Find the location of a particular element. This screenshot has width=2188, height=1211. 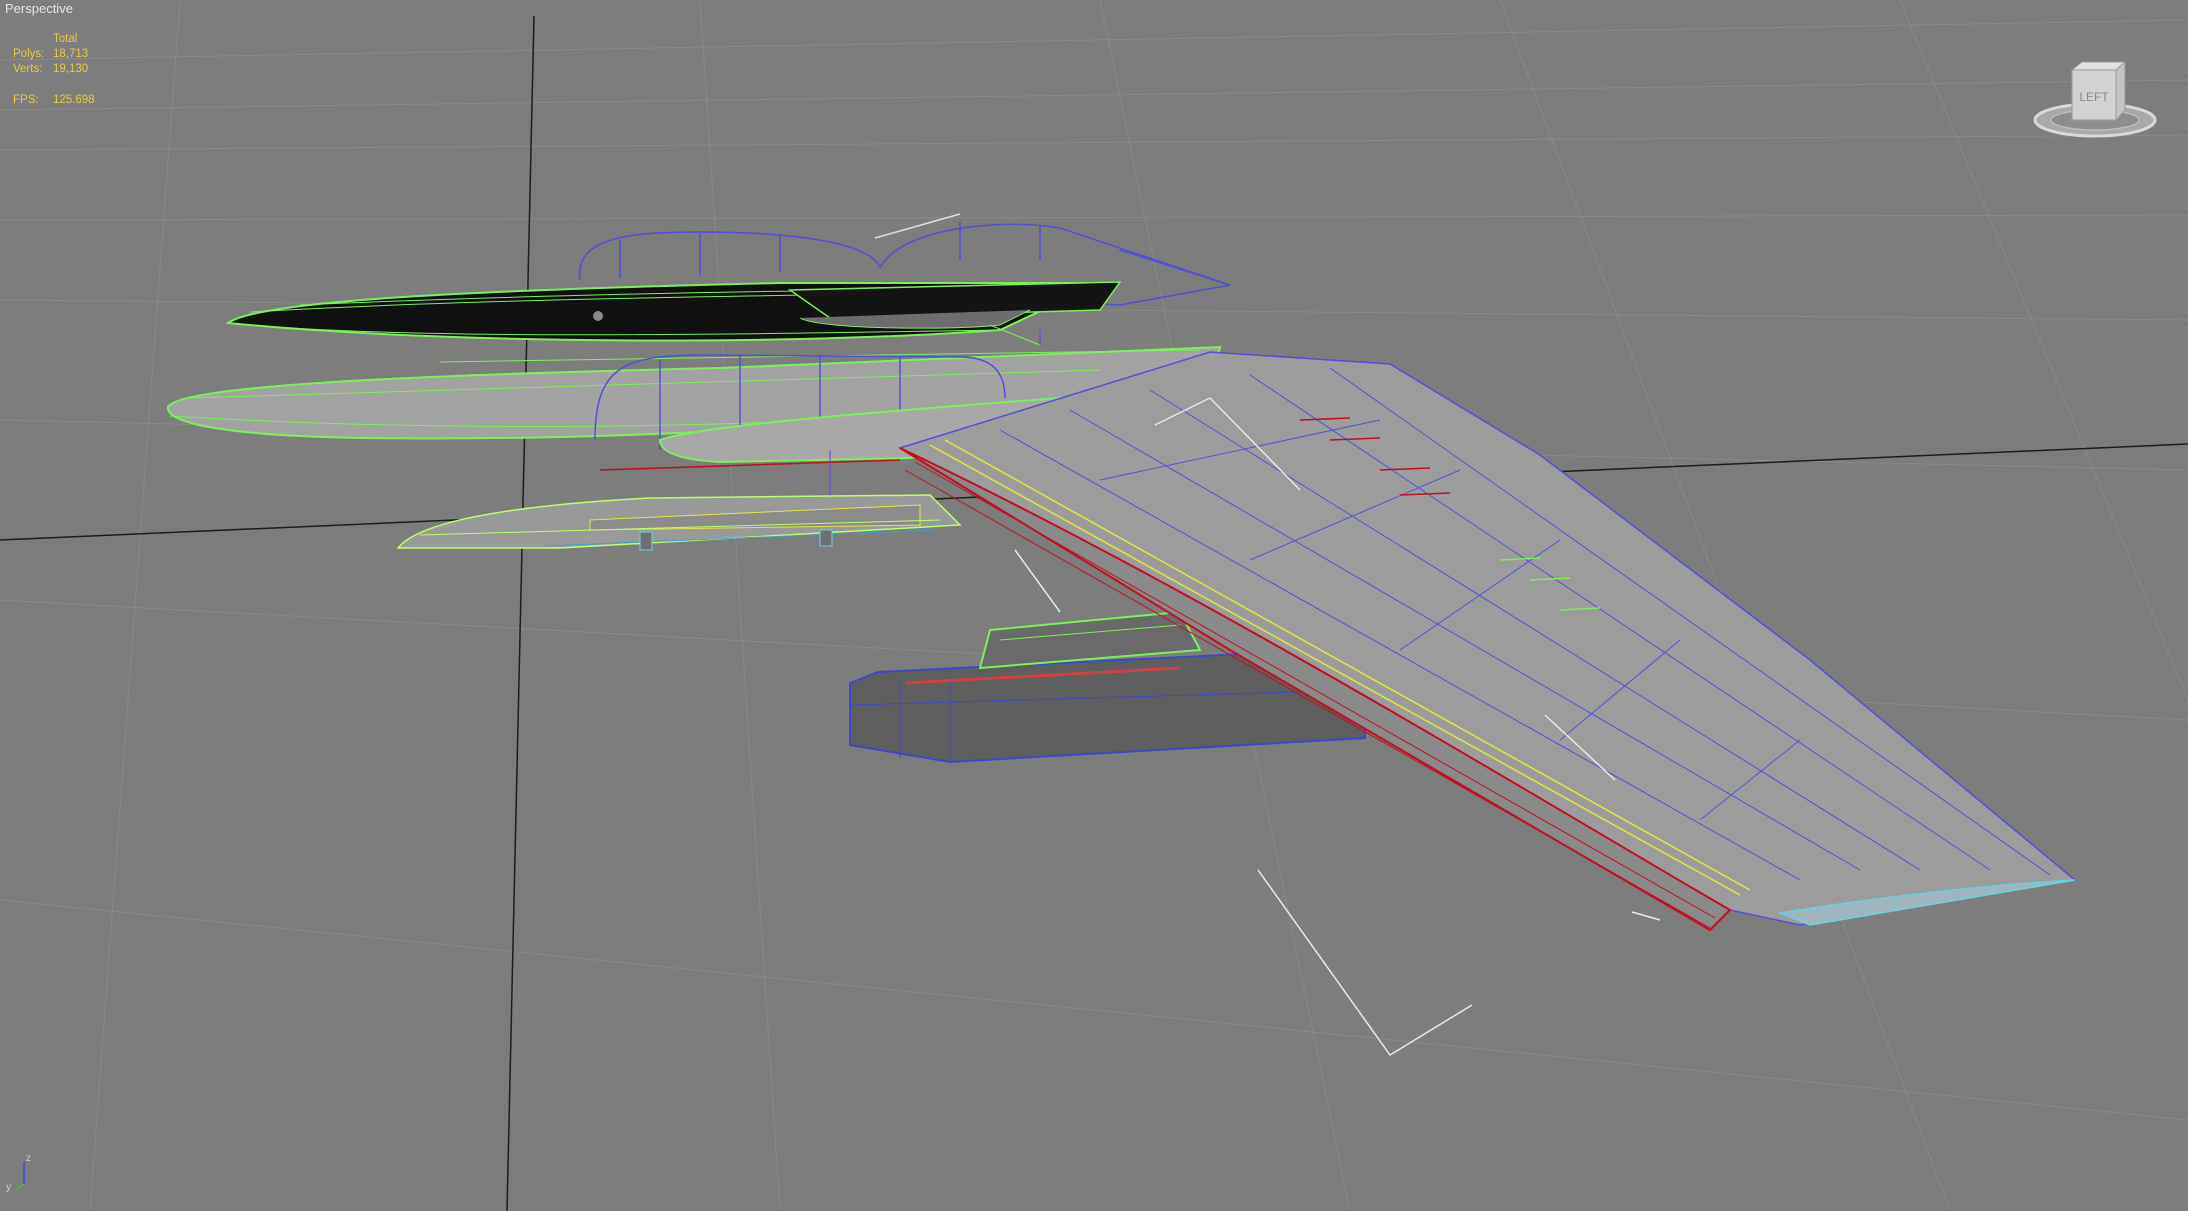

axis-z-label: z is located at coordinates (28, 1158).